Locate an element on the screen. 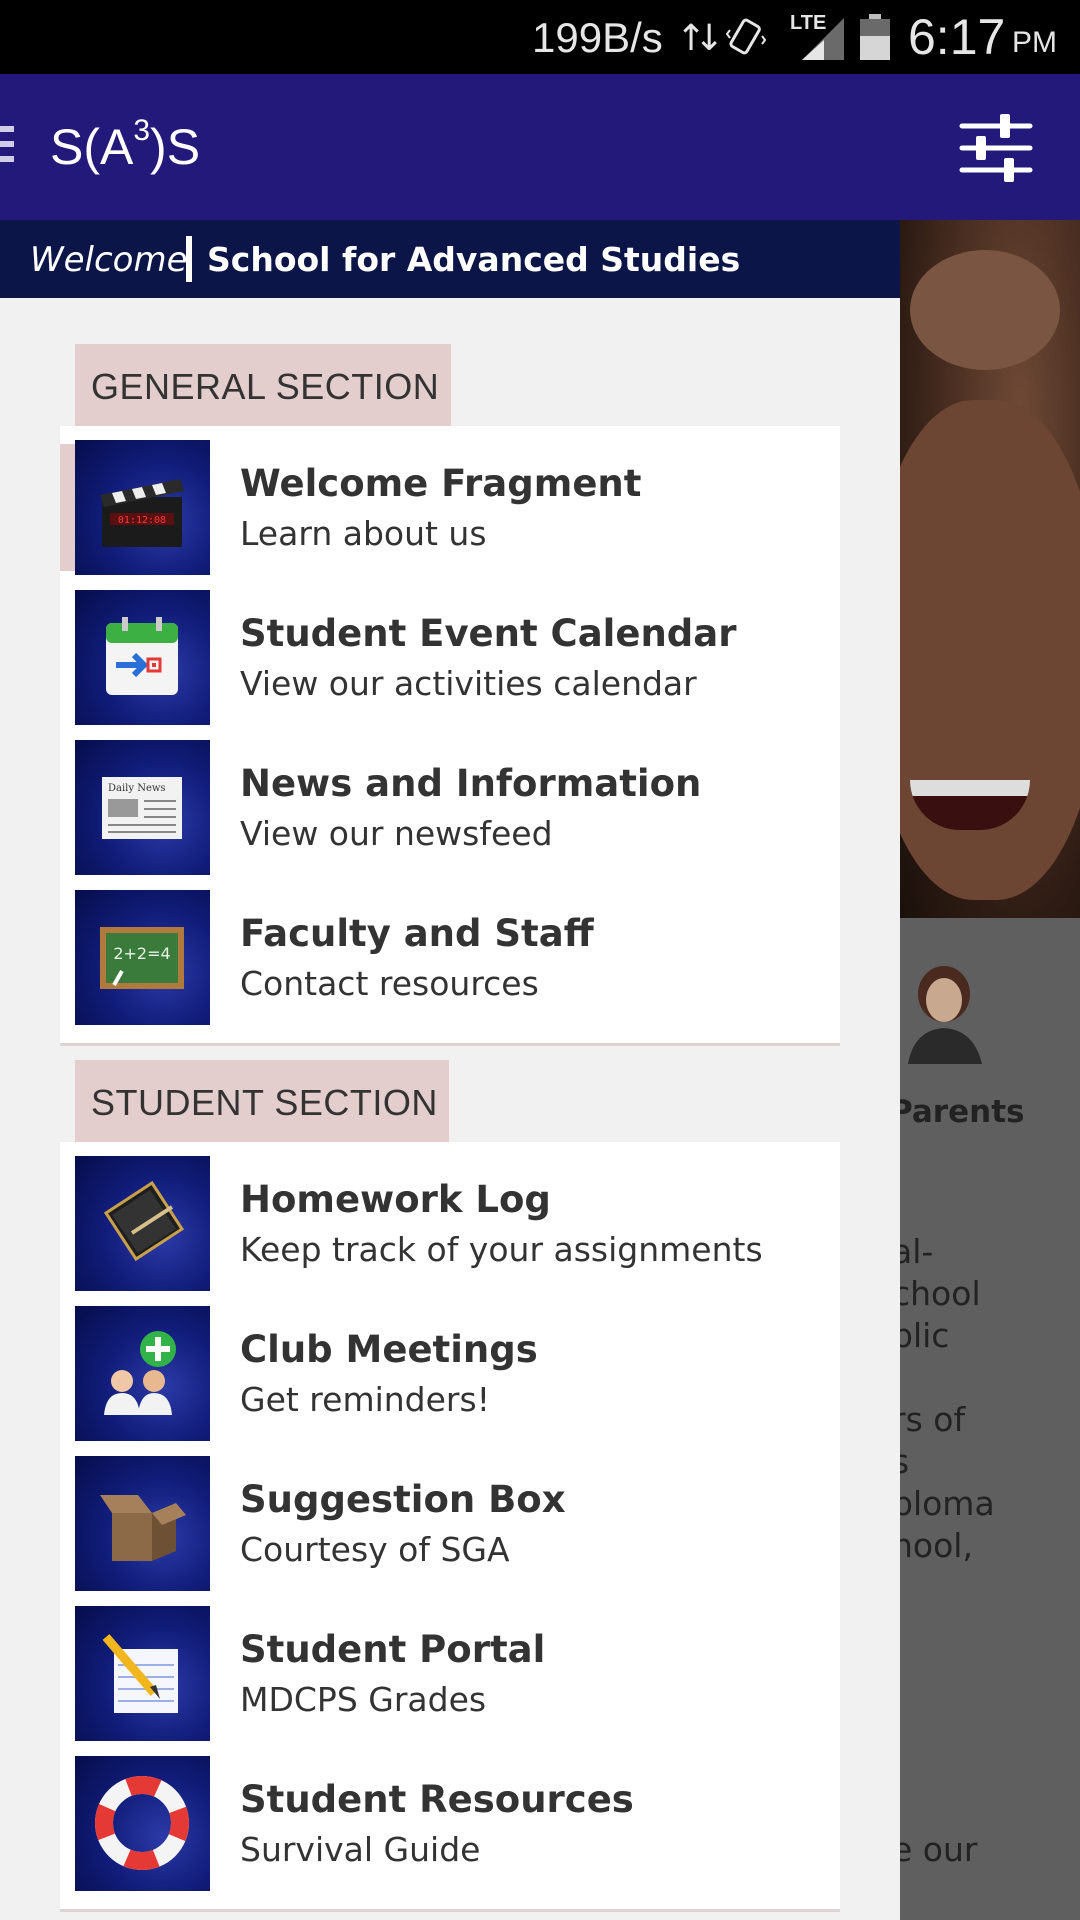 The image size is (1080, 1920). menu-item-subtitle: Keep track of your assignments is located at coordinates (501, 1249).